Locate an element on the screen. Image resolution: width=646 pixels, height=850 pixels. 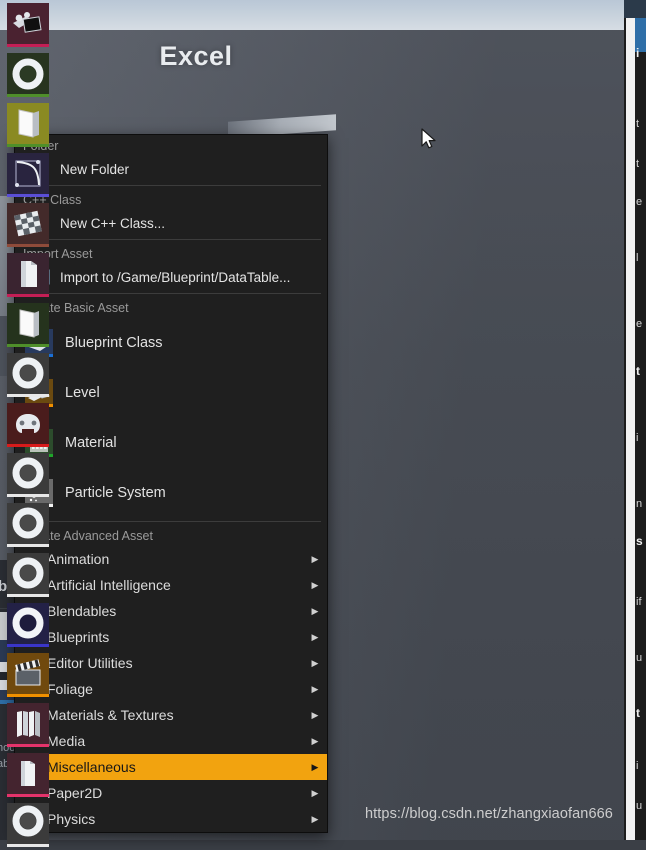
menu-item-label: Artificial Intelligence is located at coordinates (109, 585).